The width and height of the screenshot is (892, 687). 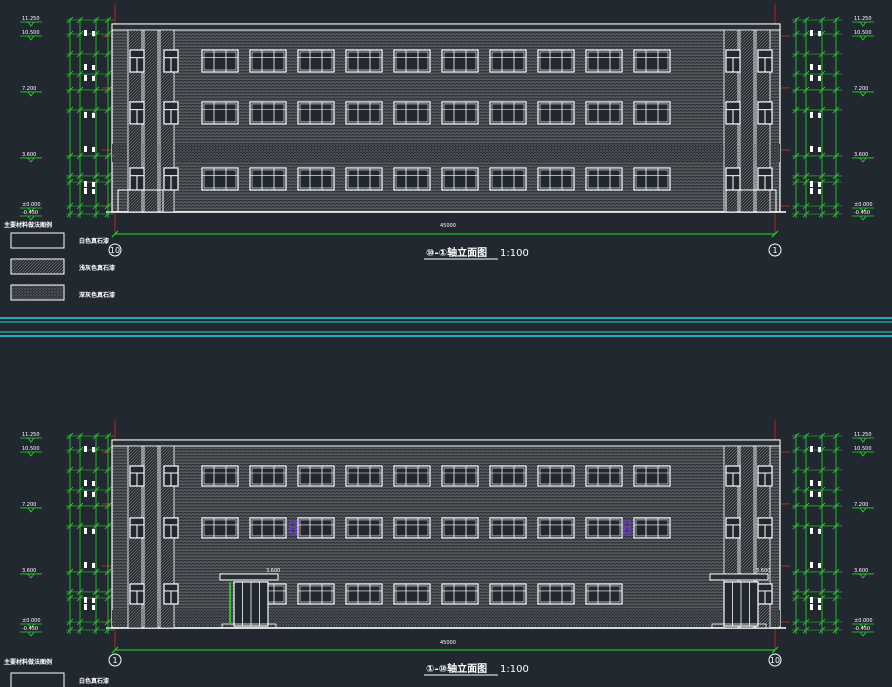 What do you see at coordinates (31, 19) in the screenshot?
I see `left-level-0: 11.250` at bounding box center [31, 19].